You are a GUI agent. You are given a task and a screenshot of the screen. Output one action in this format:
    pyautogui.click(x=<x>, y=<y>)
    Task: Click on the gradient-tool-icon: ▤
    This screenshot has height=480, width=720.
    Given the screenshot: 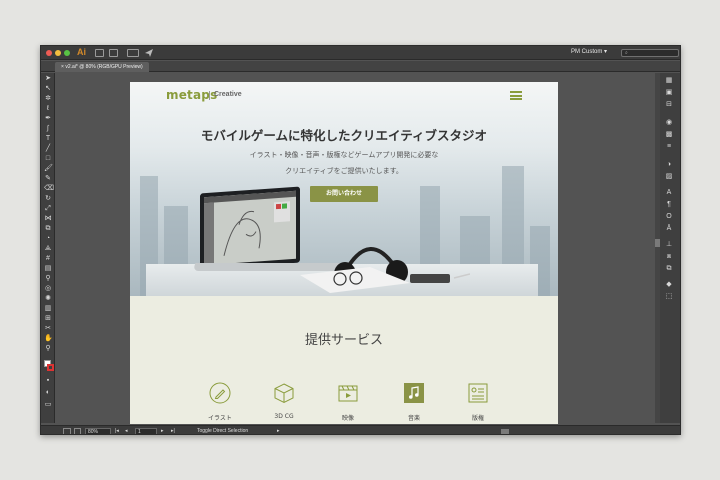 What is the action you would take?
    pyautogui.click(x=48, y=269)
    